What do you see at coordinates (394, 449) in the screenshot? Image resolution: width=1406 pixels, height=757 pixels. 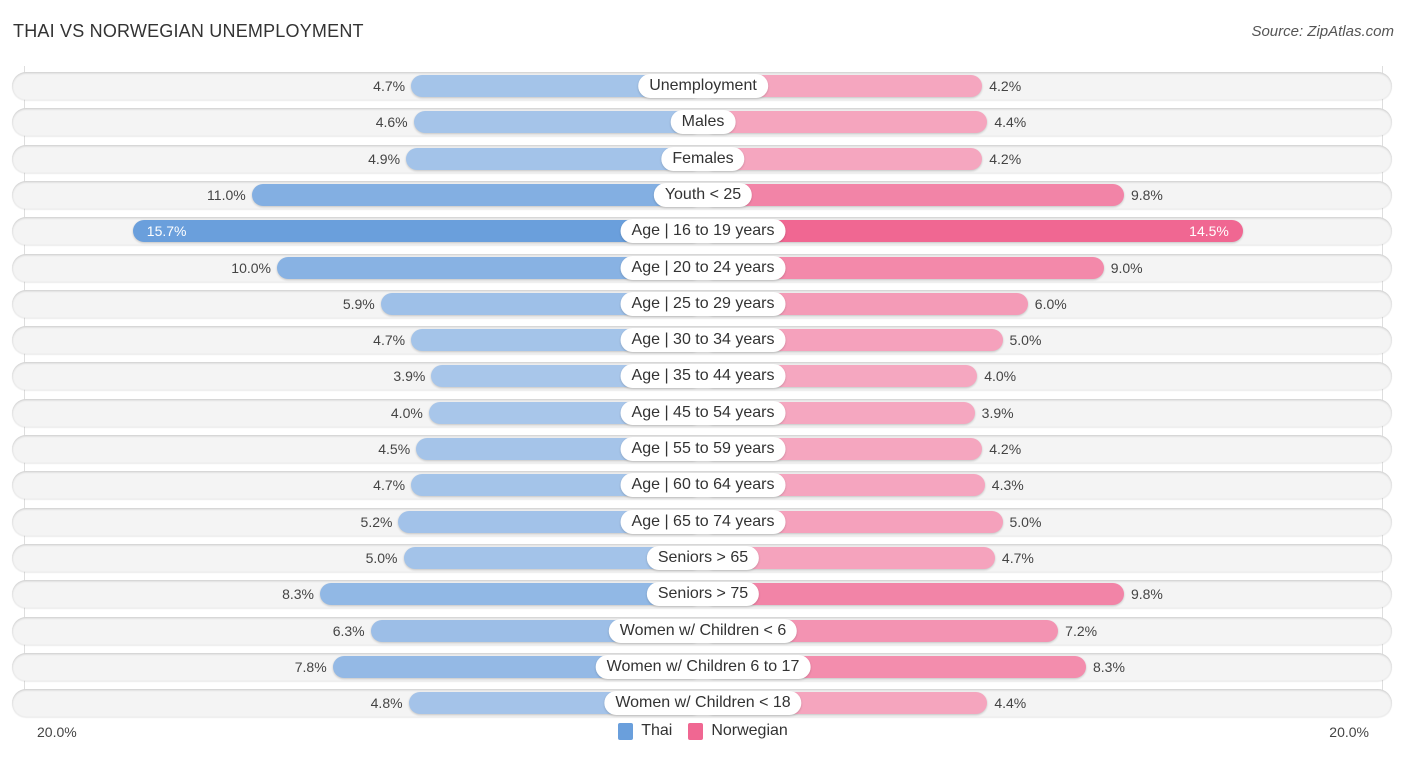 I see `value-label-thai: 4.5%` at bounding box center [394, 449].